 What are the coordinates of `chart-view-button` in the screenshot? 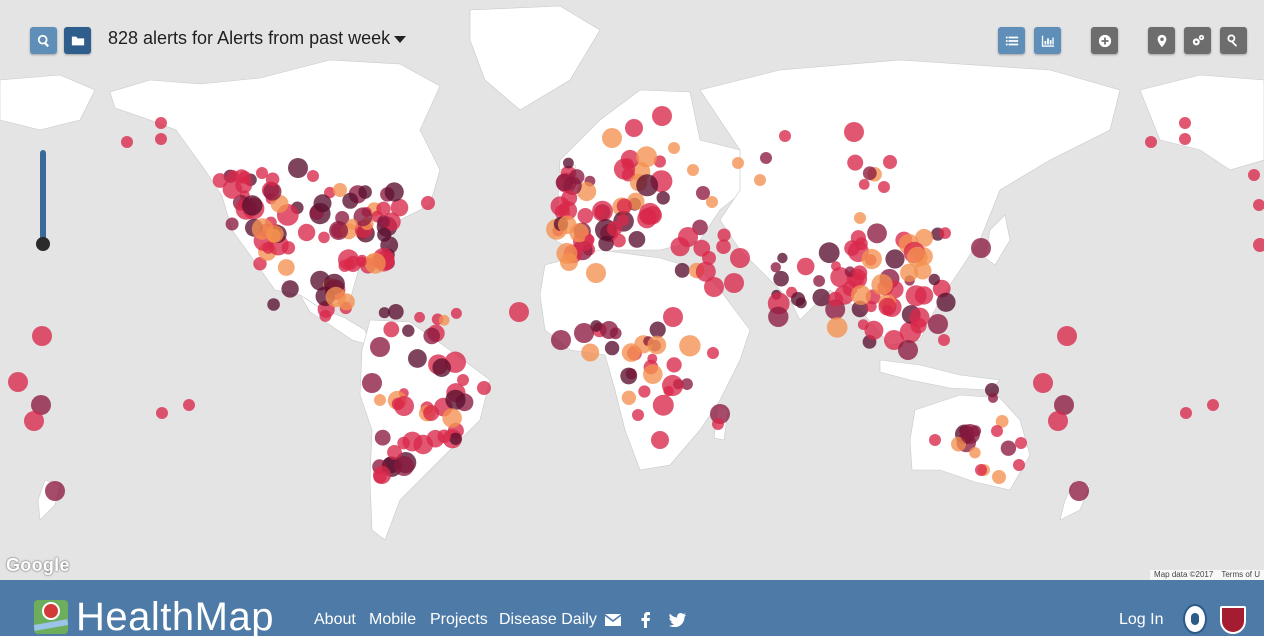 It's located at (1047, 40).